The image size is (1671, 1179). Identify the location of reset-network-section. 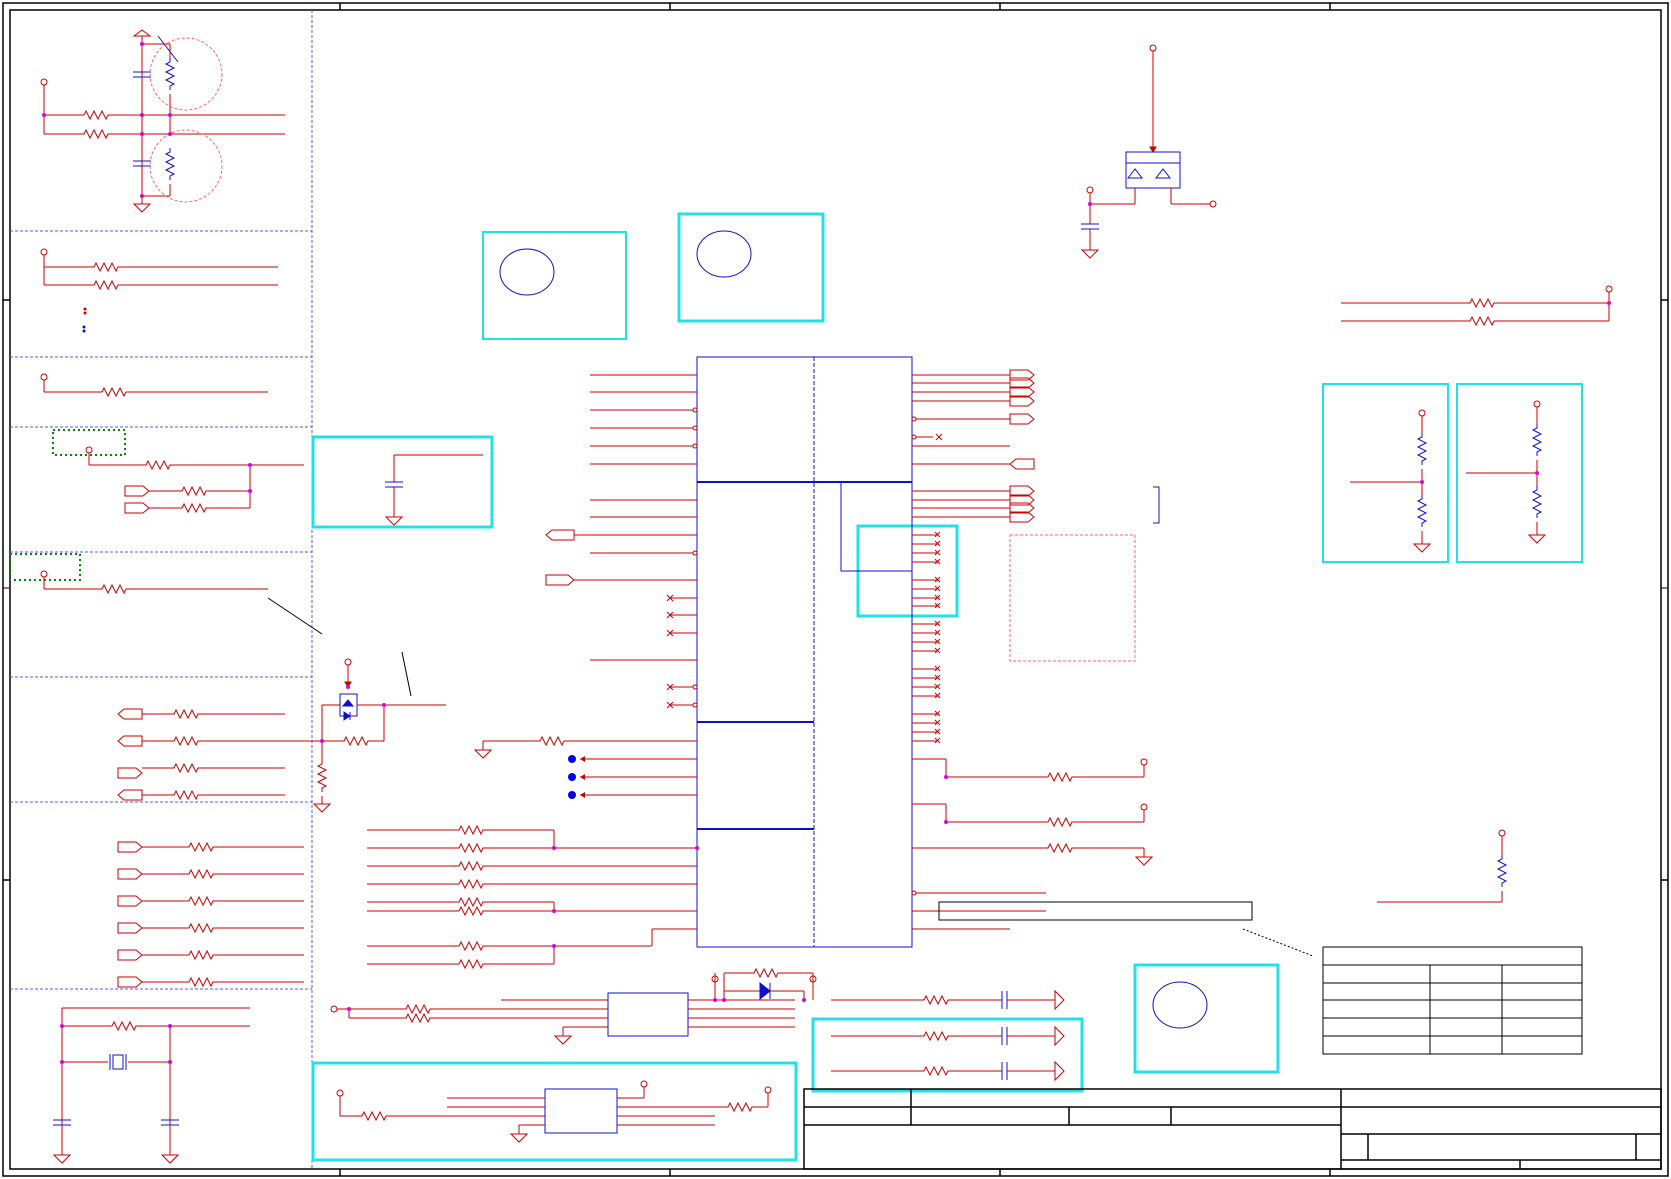
(178, 471).